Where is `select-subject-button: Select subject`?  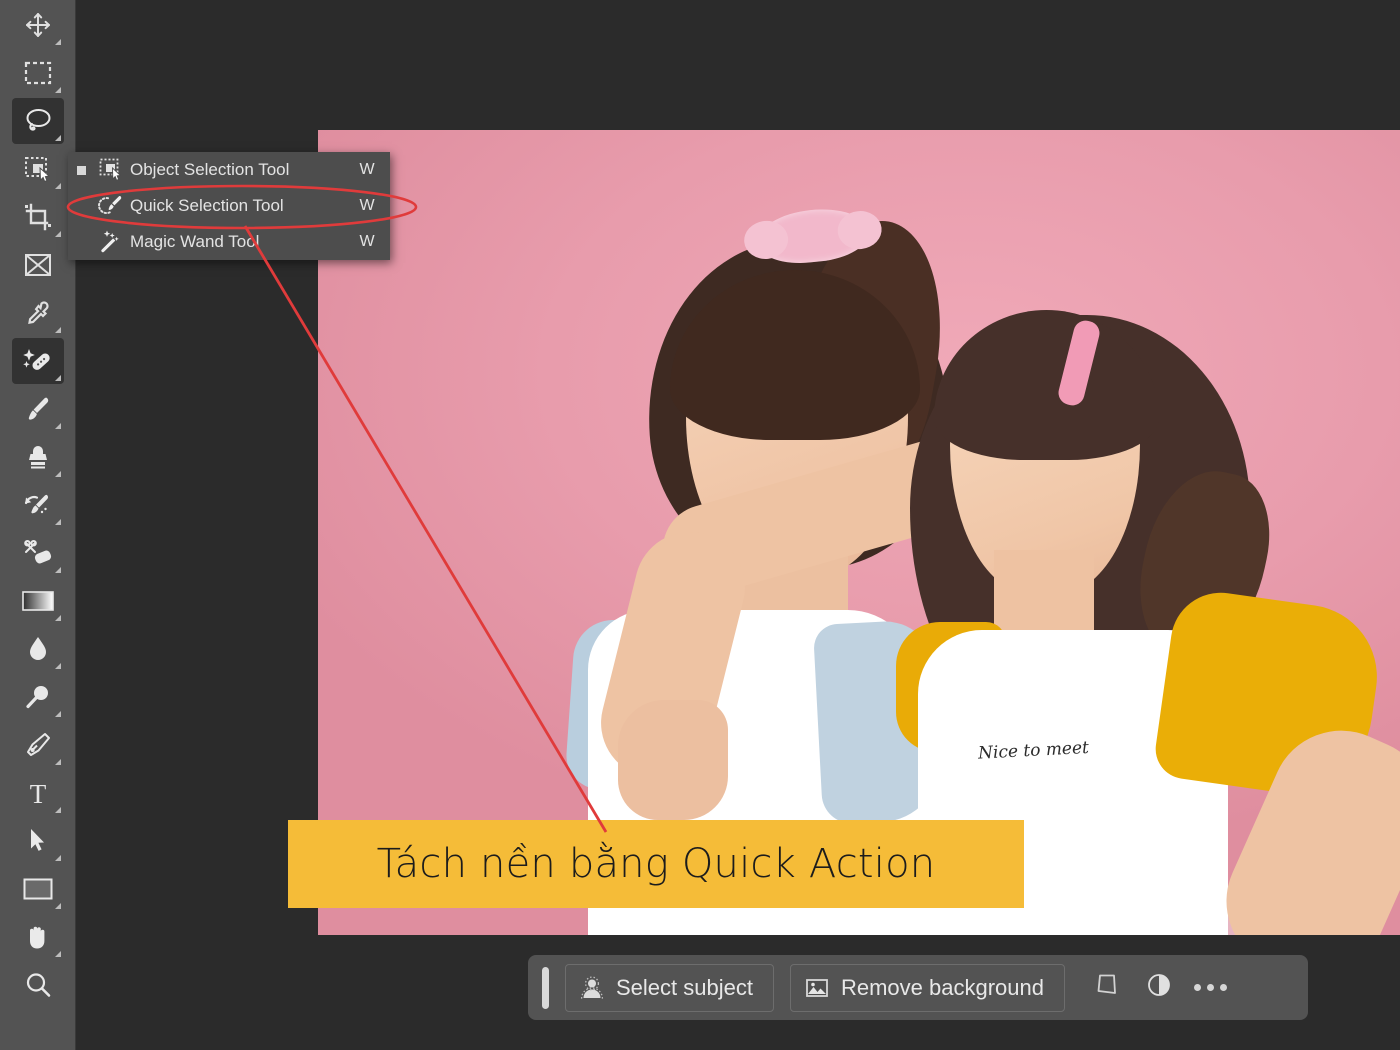 select-subject-button: Select subject is located at coordinates (669, 987).